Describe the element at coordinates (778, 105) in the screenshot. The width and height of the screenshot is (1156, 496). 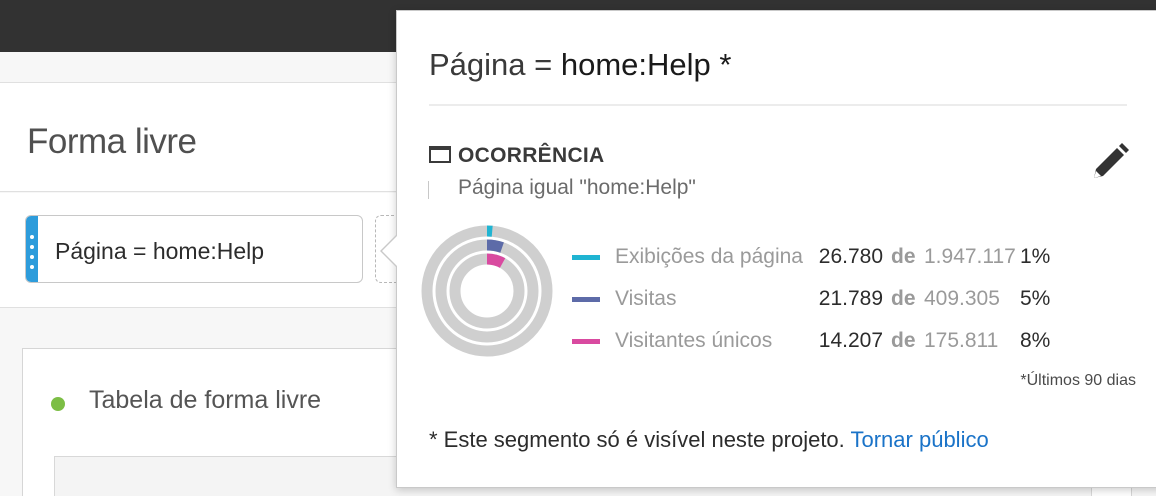
I see `popover-divider` at that location.